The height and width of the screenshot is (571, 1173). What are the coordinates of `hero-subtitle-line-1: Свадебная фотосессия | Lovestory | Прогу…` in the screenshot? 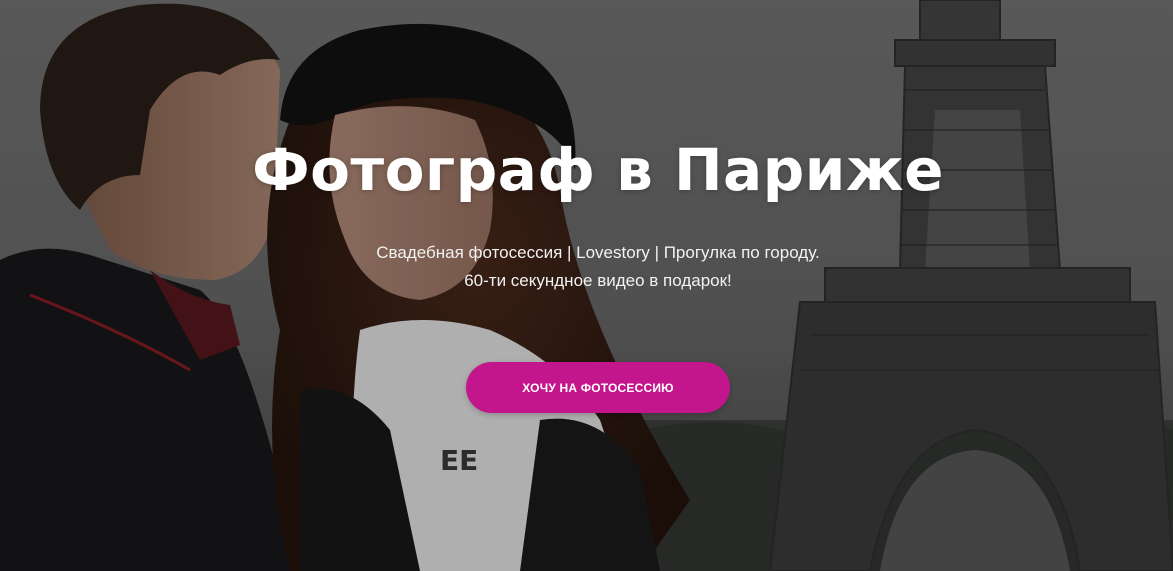 It's located at (598, 252).